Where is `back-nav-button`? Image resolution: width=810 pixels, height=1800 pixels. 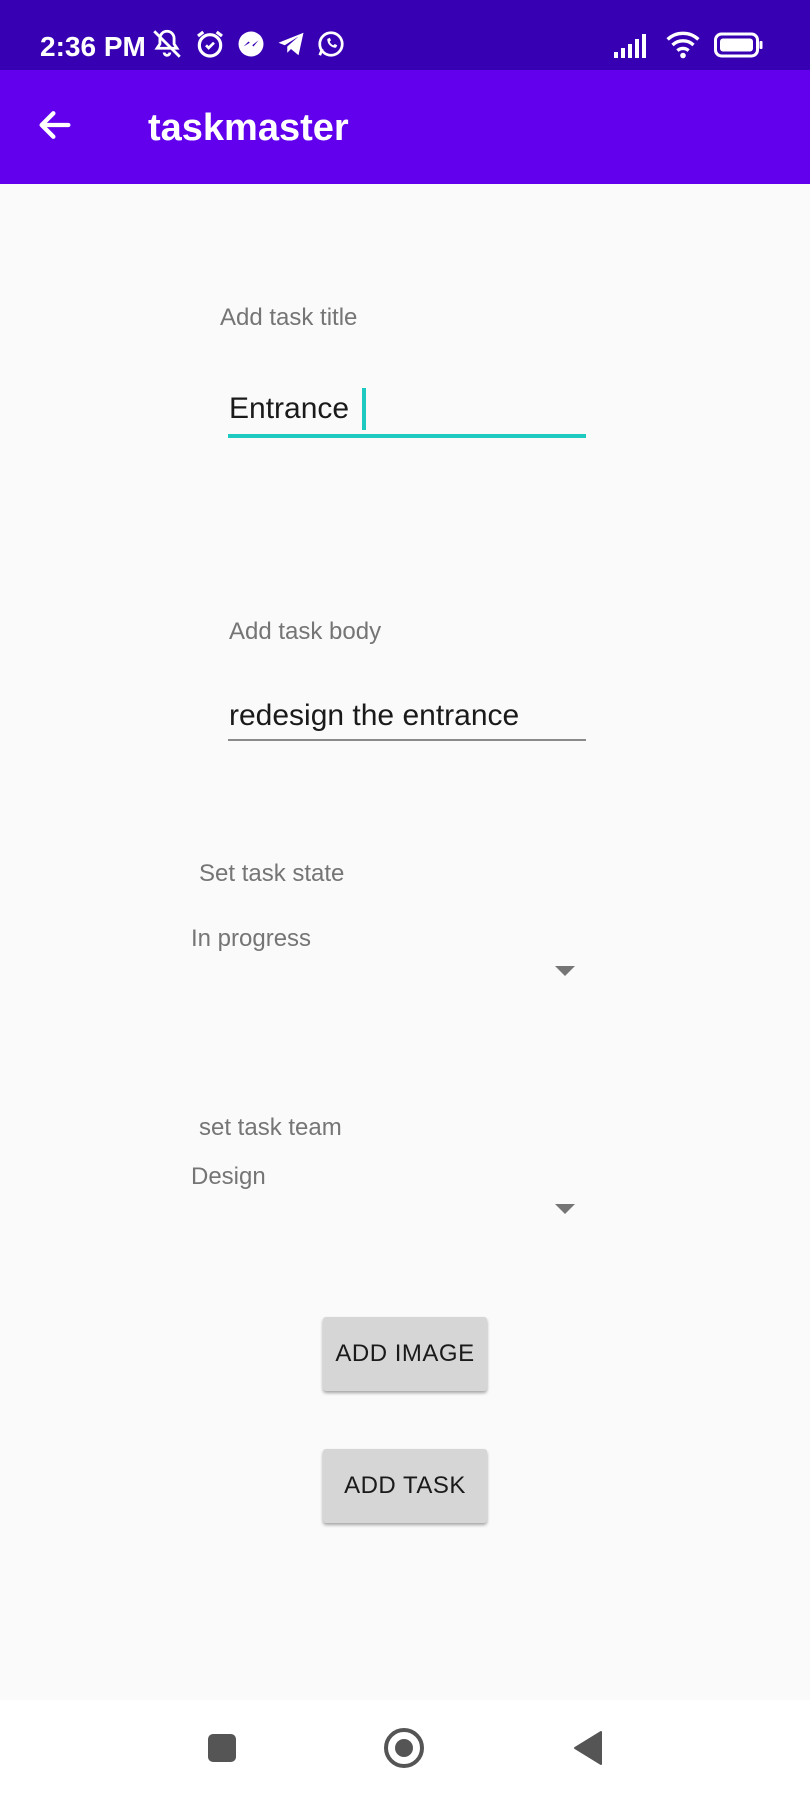 back-nav-button is located at coordinates (588, 1750).